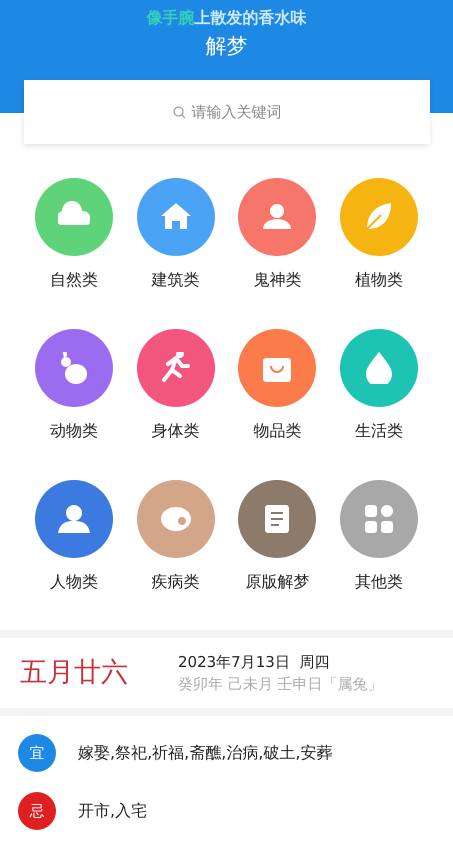  What do you see at coordinates (277, 280) in the screenshot?
I see `category-label: 鬼神类` at bounding box center [277, 280].